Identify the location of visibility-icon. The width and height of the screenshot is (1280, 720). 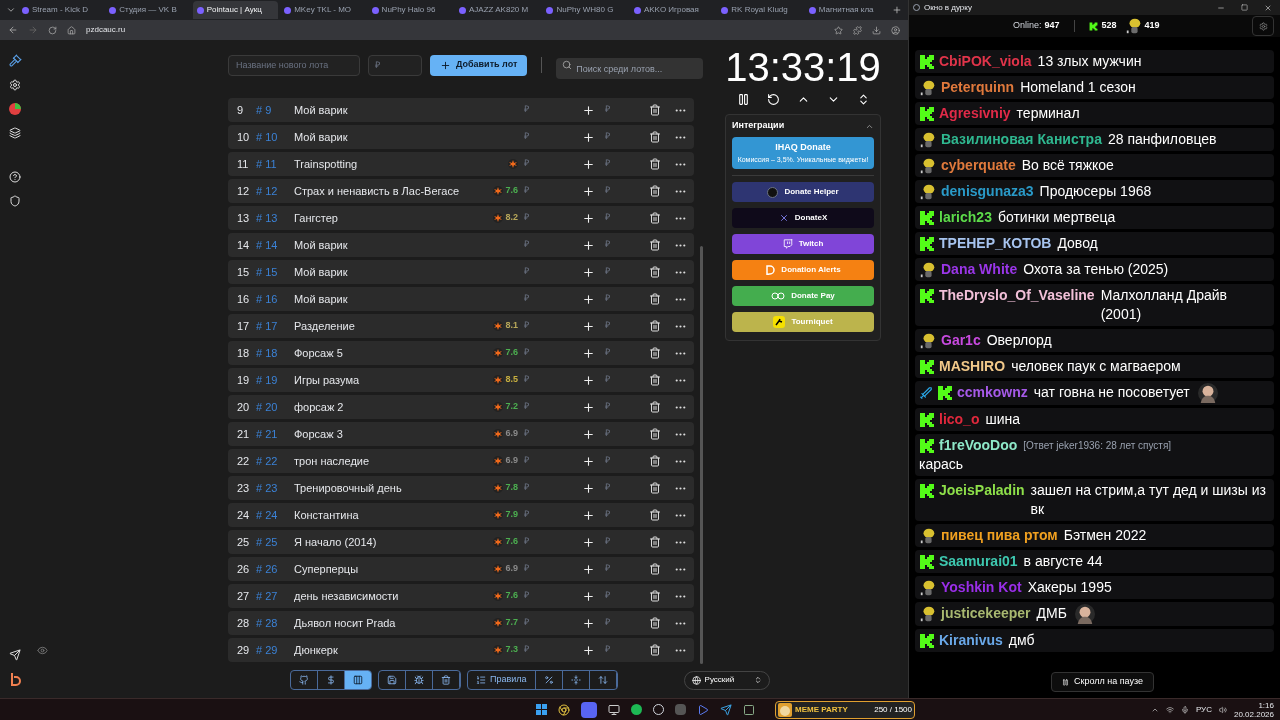
(42, 650).